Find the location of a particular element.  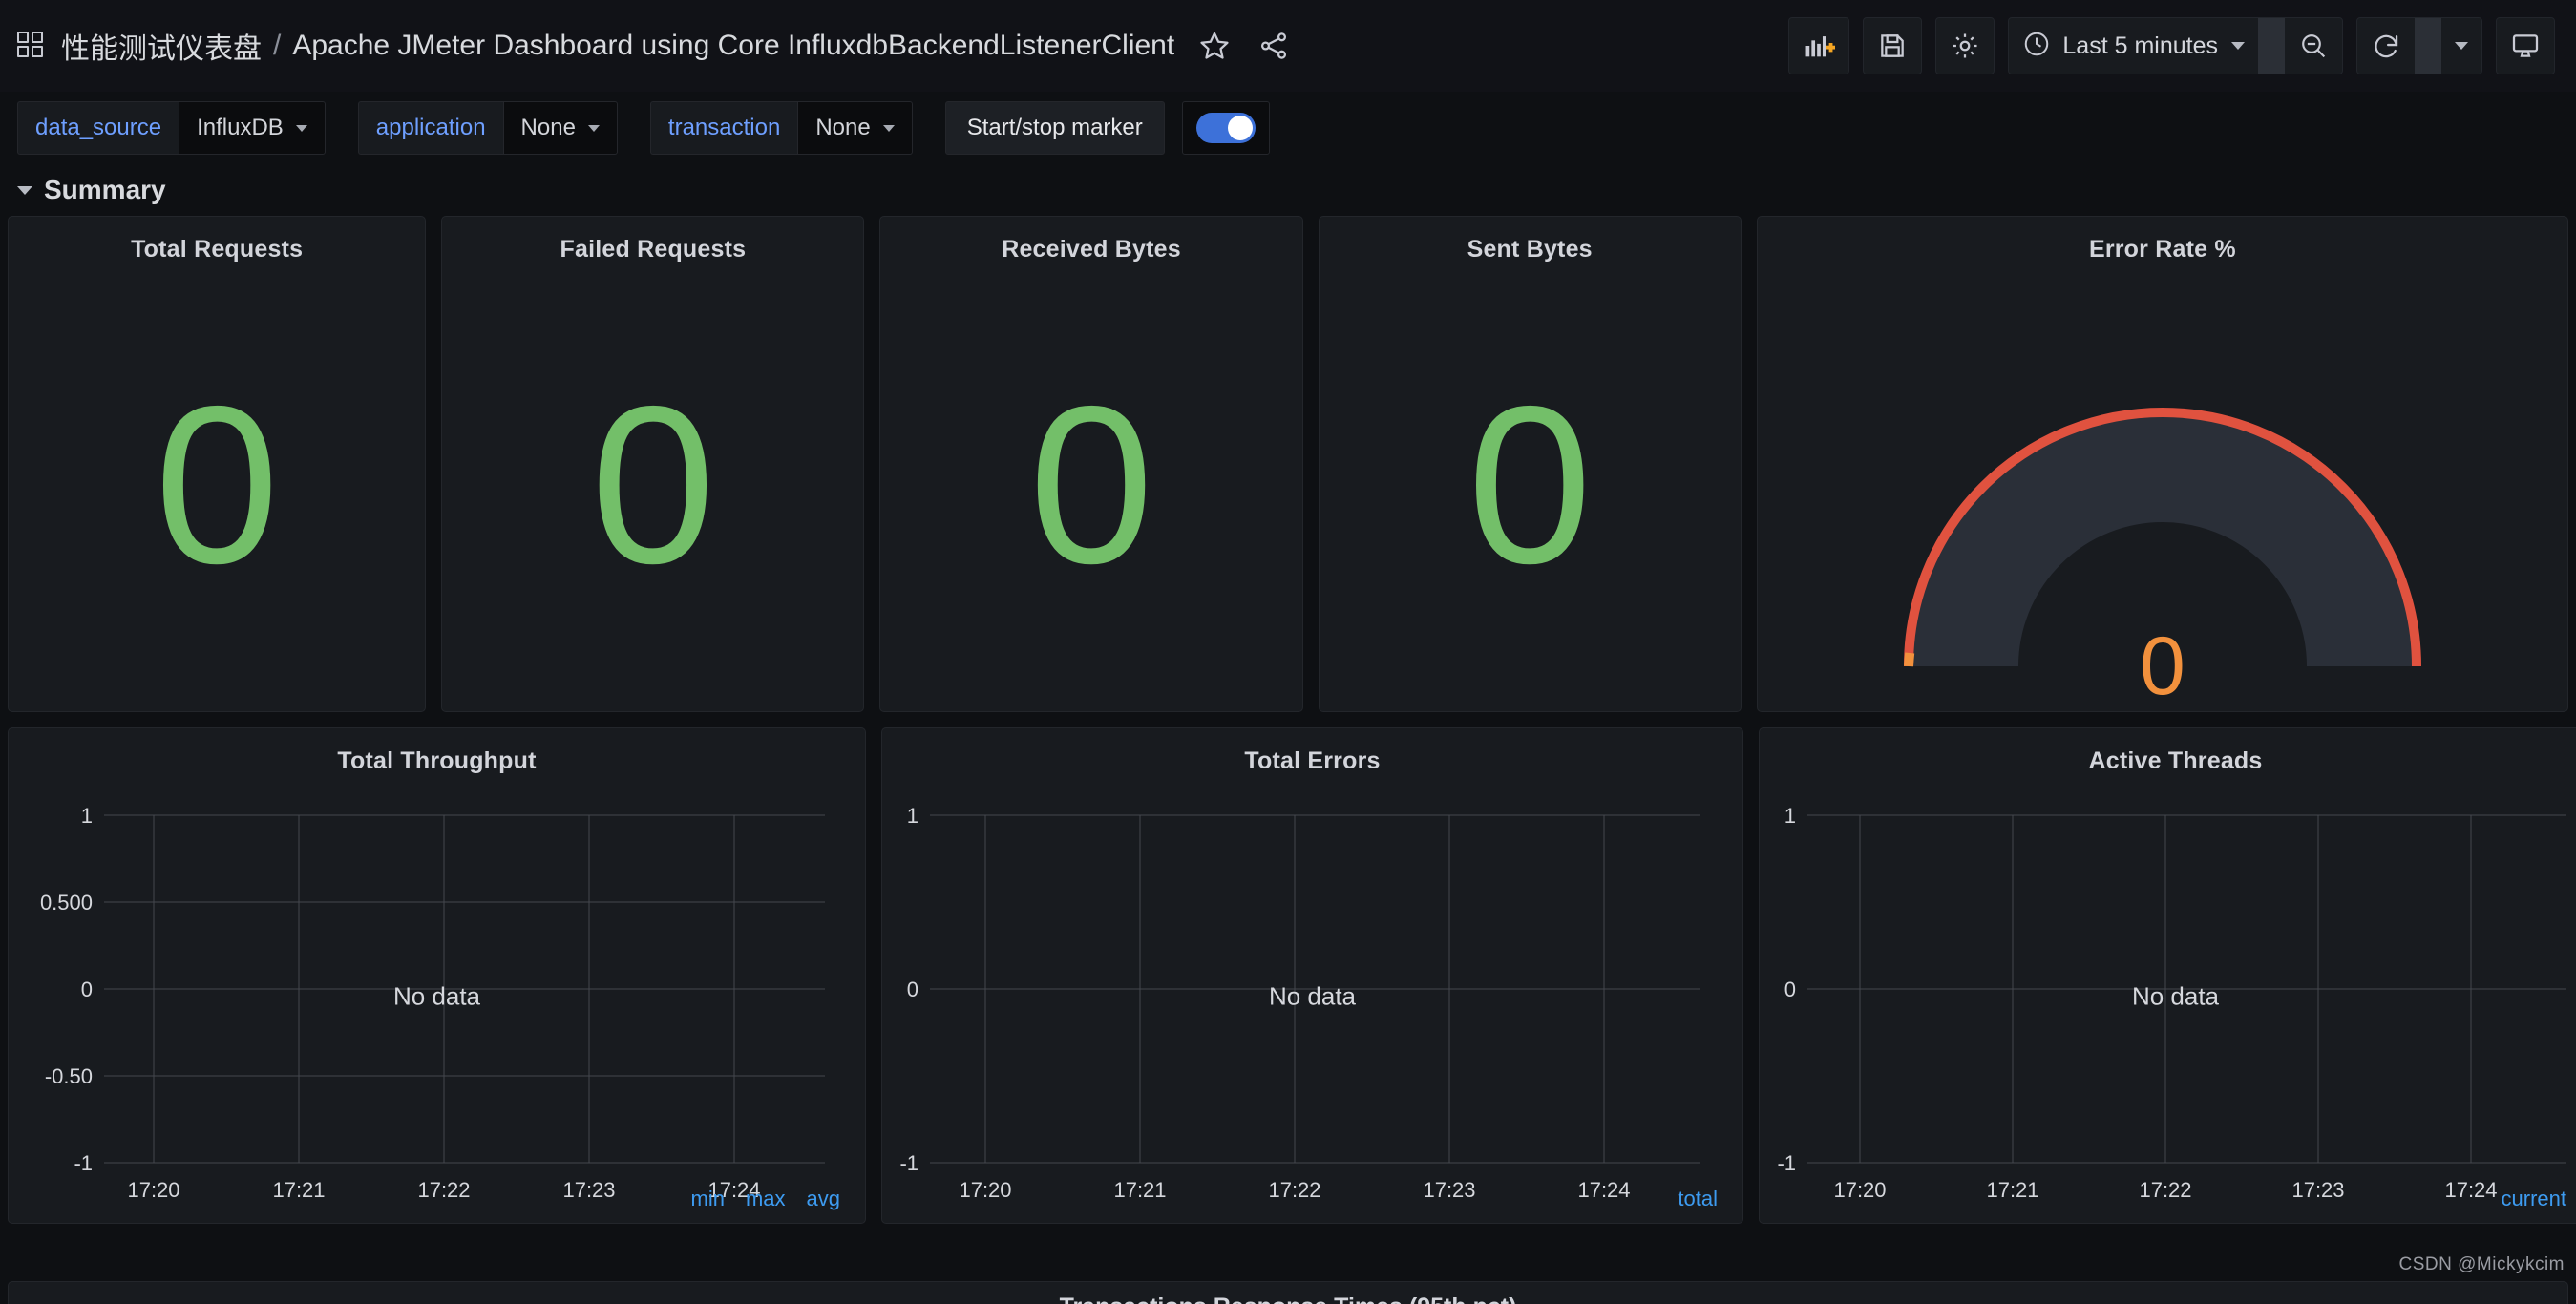

legend: min max avg is located at coordinates (766, 1199).